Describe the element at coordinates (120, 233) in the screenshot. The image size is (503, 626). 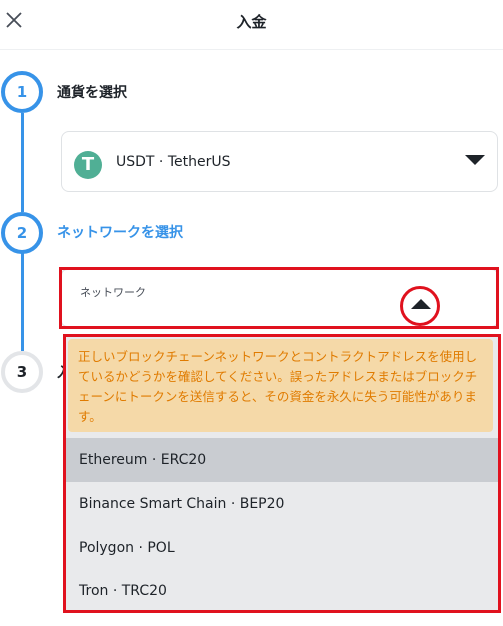
I see `step-2-label: ネットワークを選択` at that location.